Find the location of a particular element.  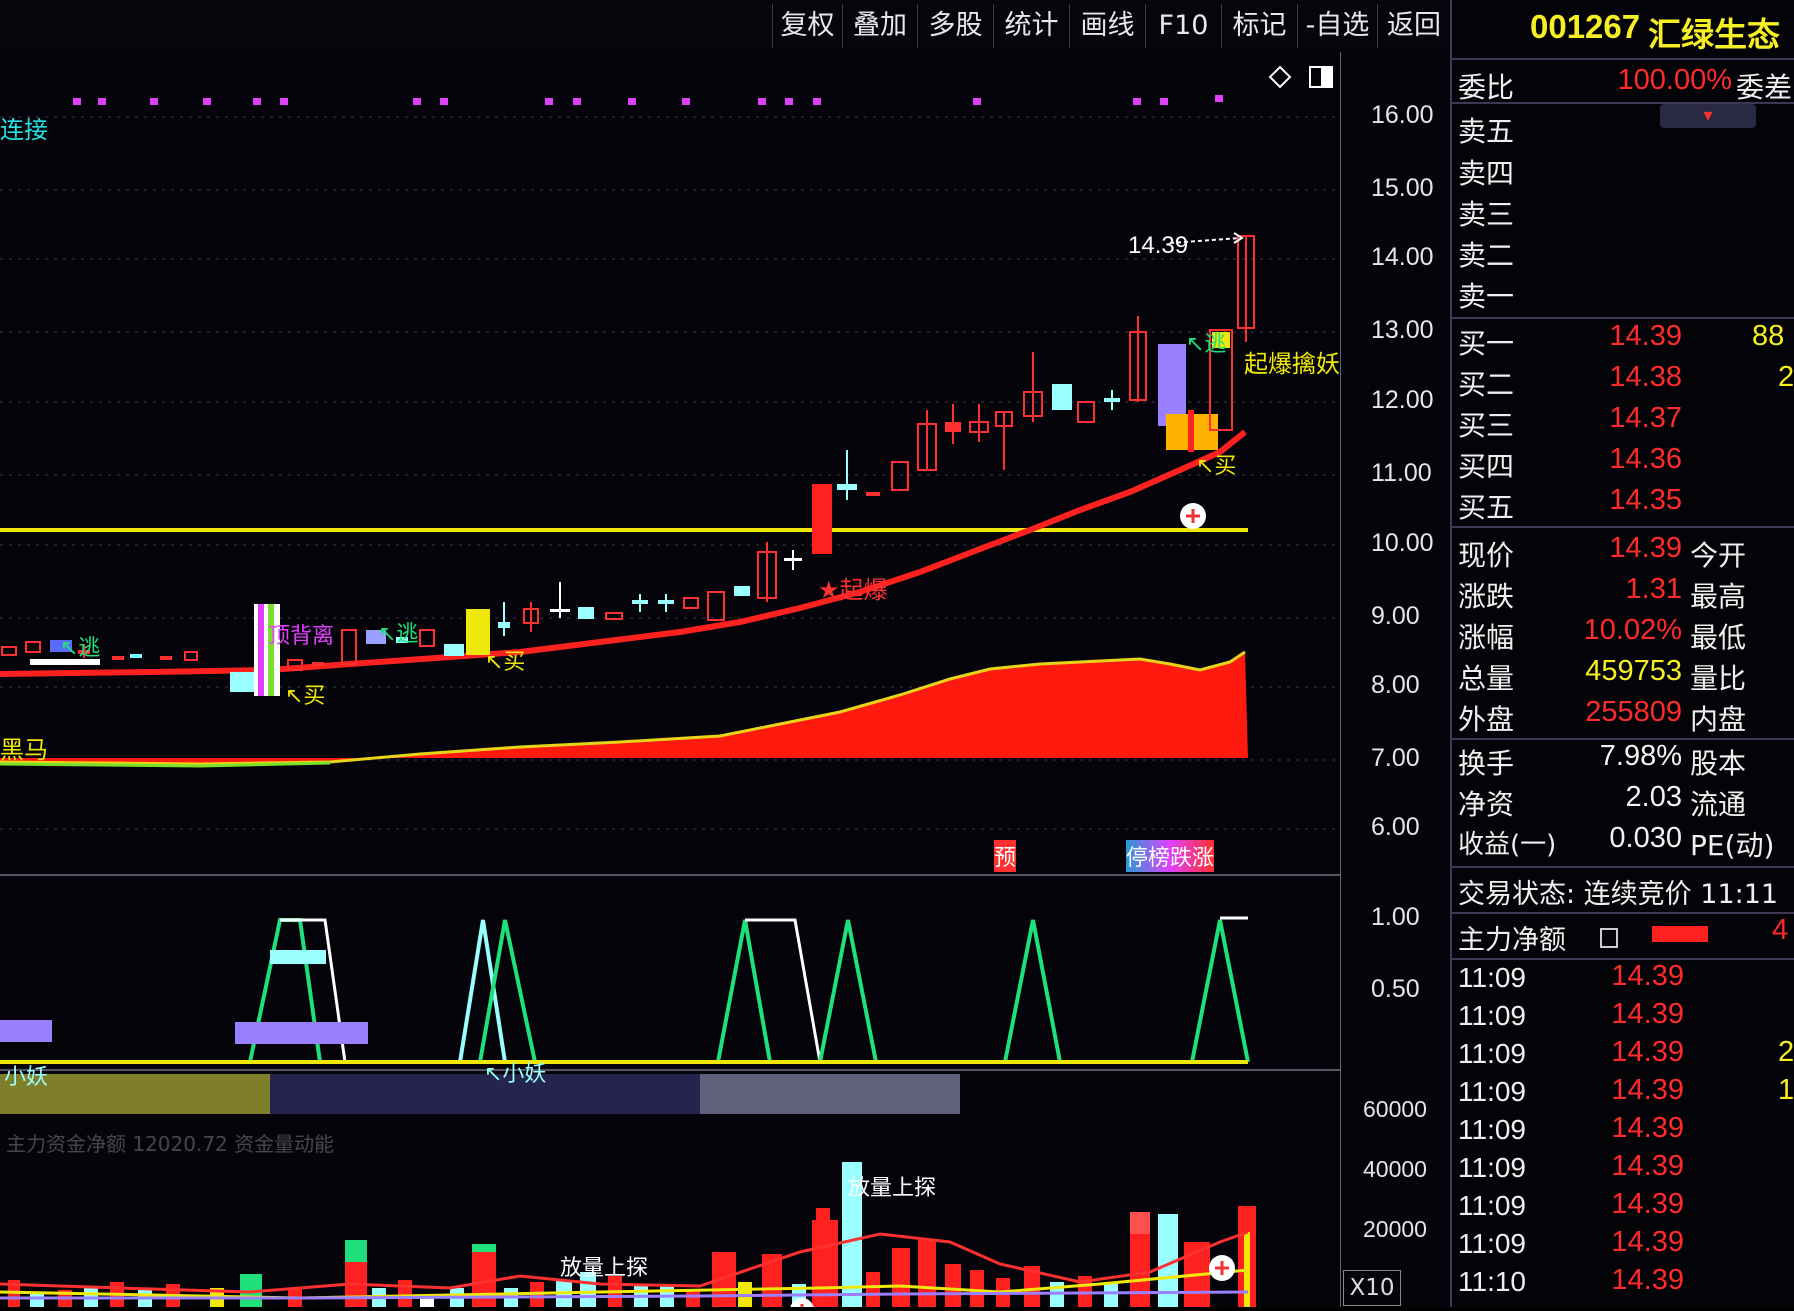

y-tick: 10.00 is located at coordinates (1402, 543).